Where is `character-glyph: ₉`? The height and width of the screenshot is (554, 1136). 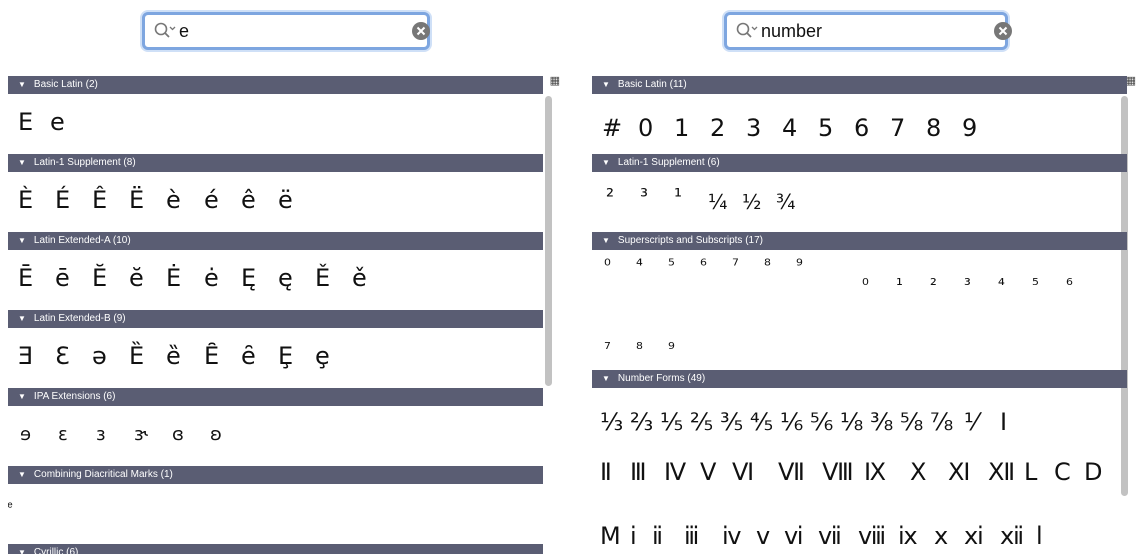
character-glyph: ₉ is located at coordinates (671, 344).